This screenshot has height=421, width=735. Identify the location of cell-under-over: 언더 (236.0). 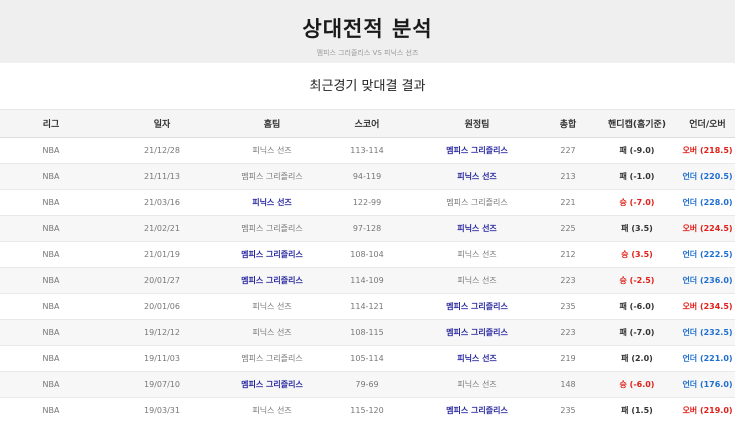
(707, 280).